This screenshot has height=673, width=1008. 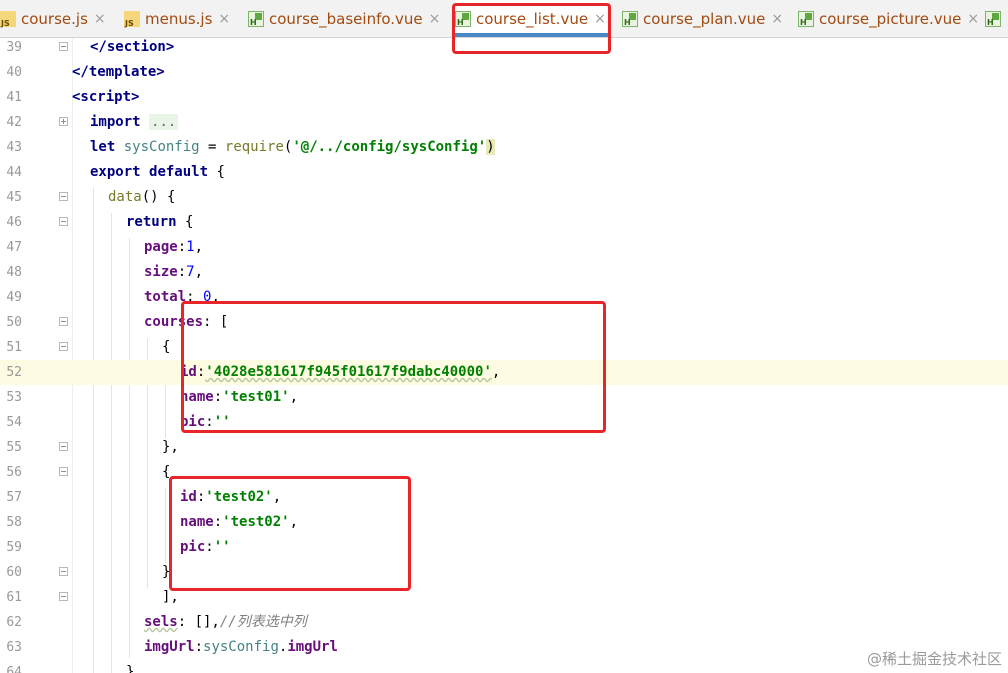 I want to click on line-number: 50, so click(x=14, y=322).